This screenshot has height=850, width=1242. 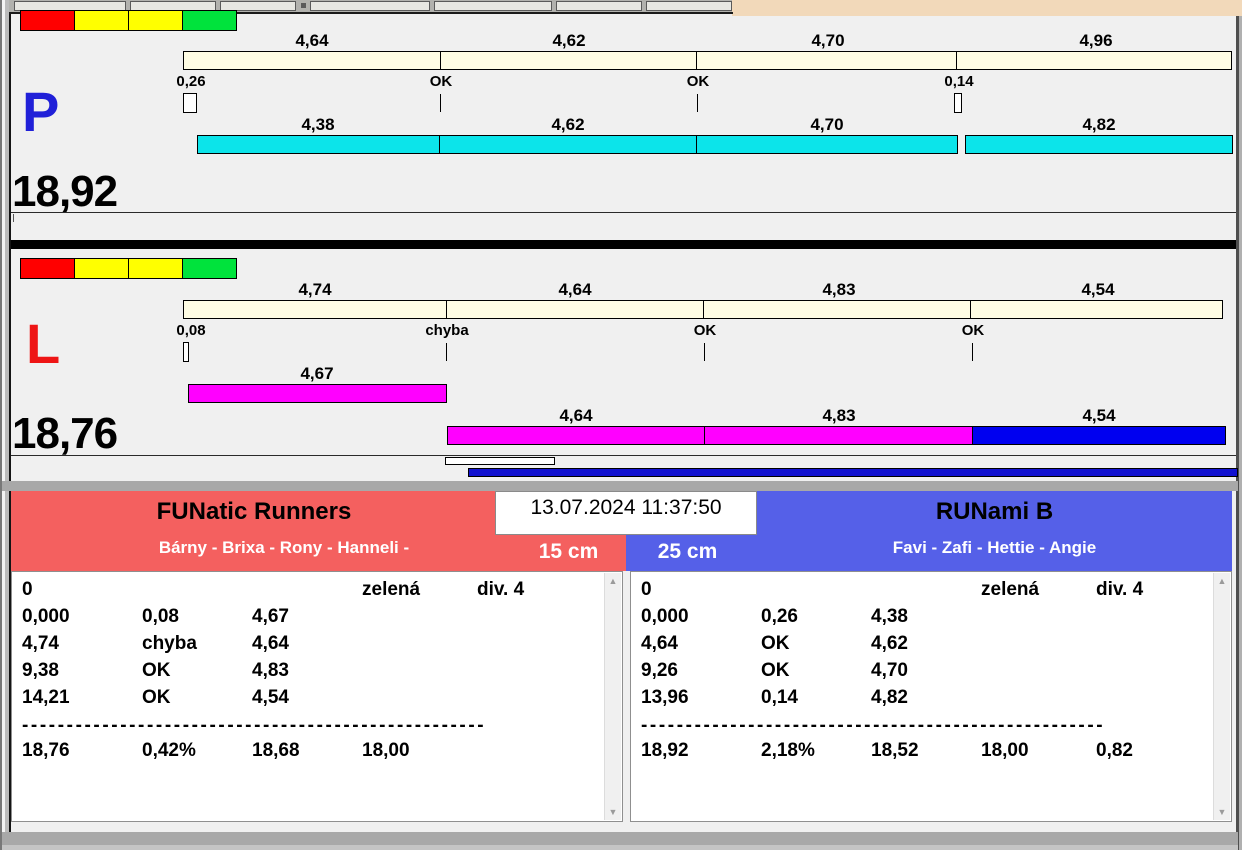 I want to click on results-cell: 4,38, so click(x=889, y=616).